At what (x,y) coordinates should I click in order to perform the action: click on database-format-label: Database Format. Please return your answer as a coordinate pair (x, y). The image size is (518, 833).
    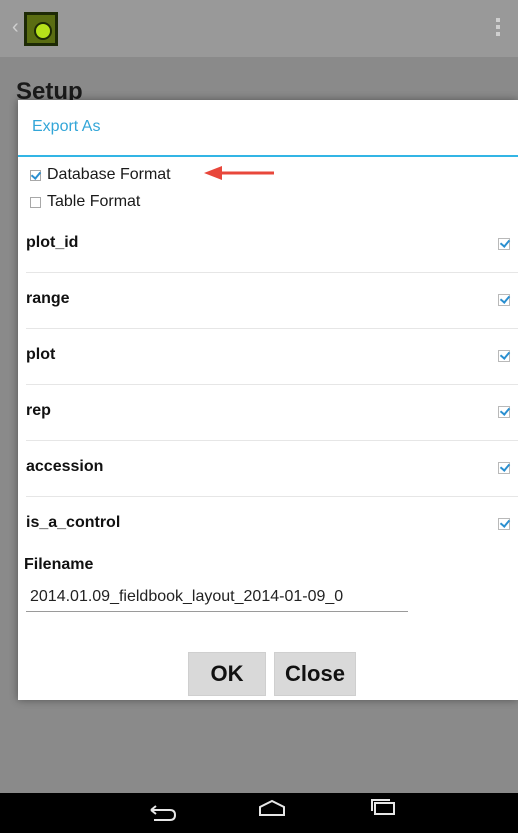
    Looking at the image, I should click on (109, 174).